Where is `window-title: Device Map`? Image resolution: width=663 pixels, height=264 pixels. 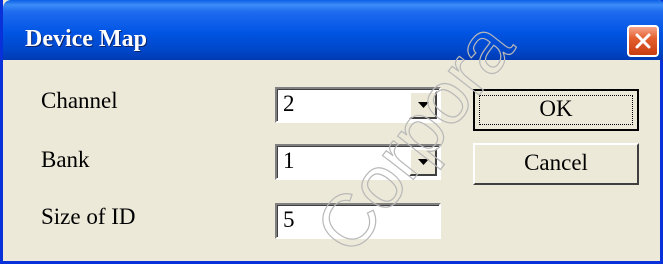
window-title: Device Map is located at coordinates (86, 39).